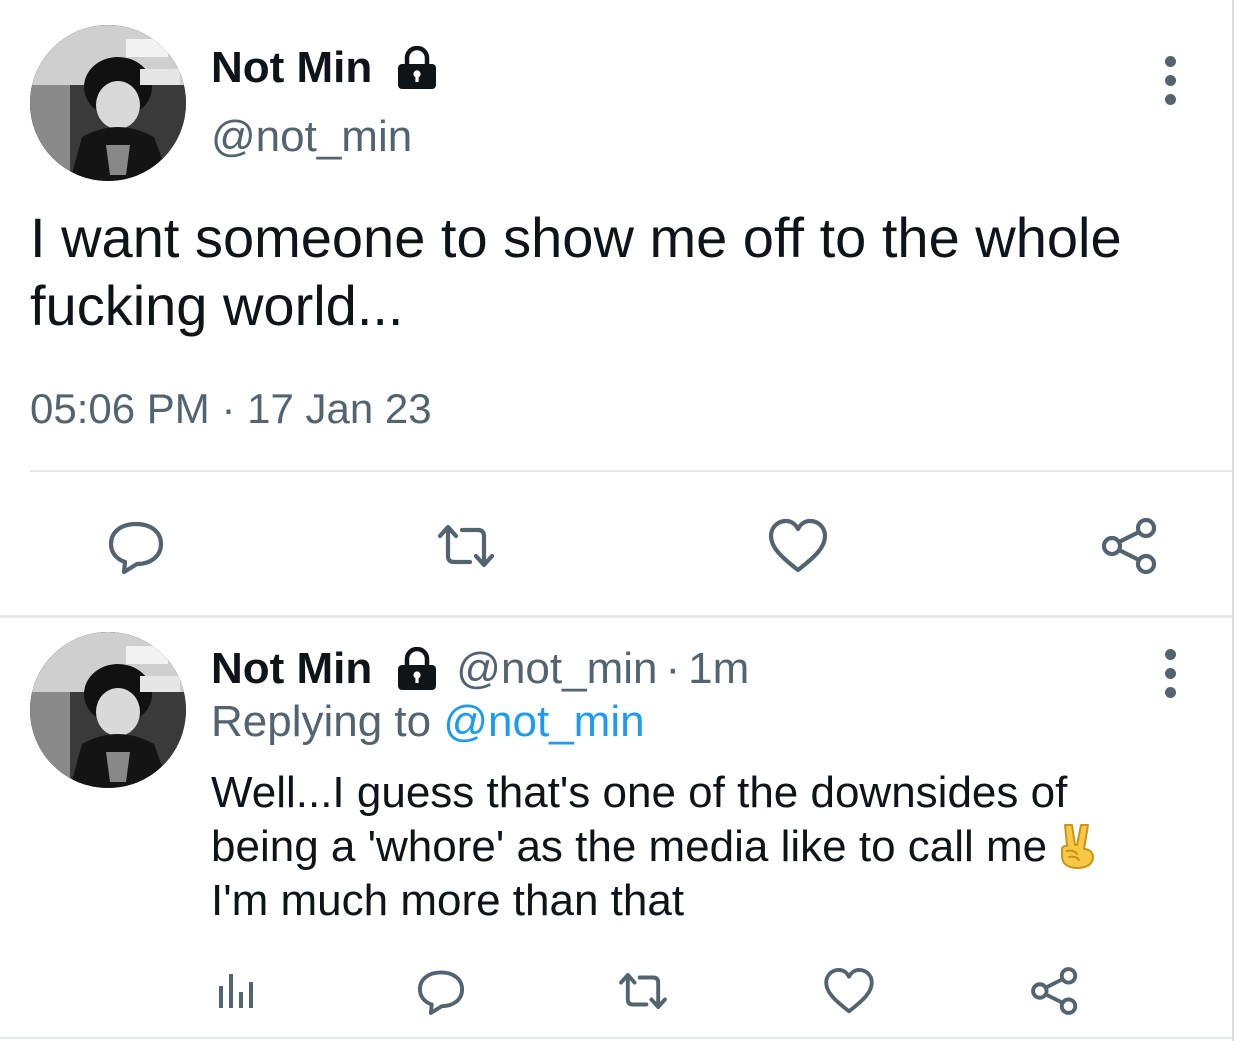  I want to click on replying-to: Replying to @not_min, so click(428, 722).